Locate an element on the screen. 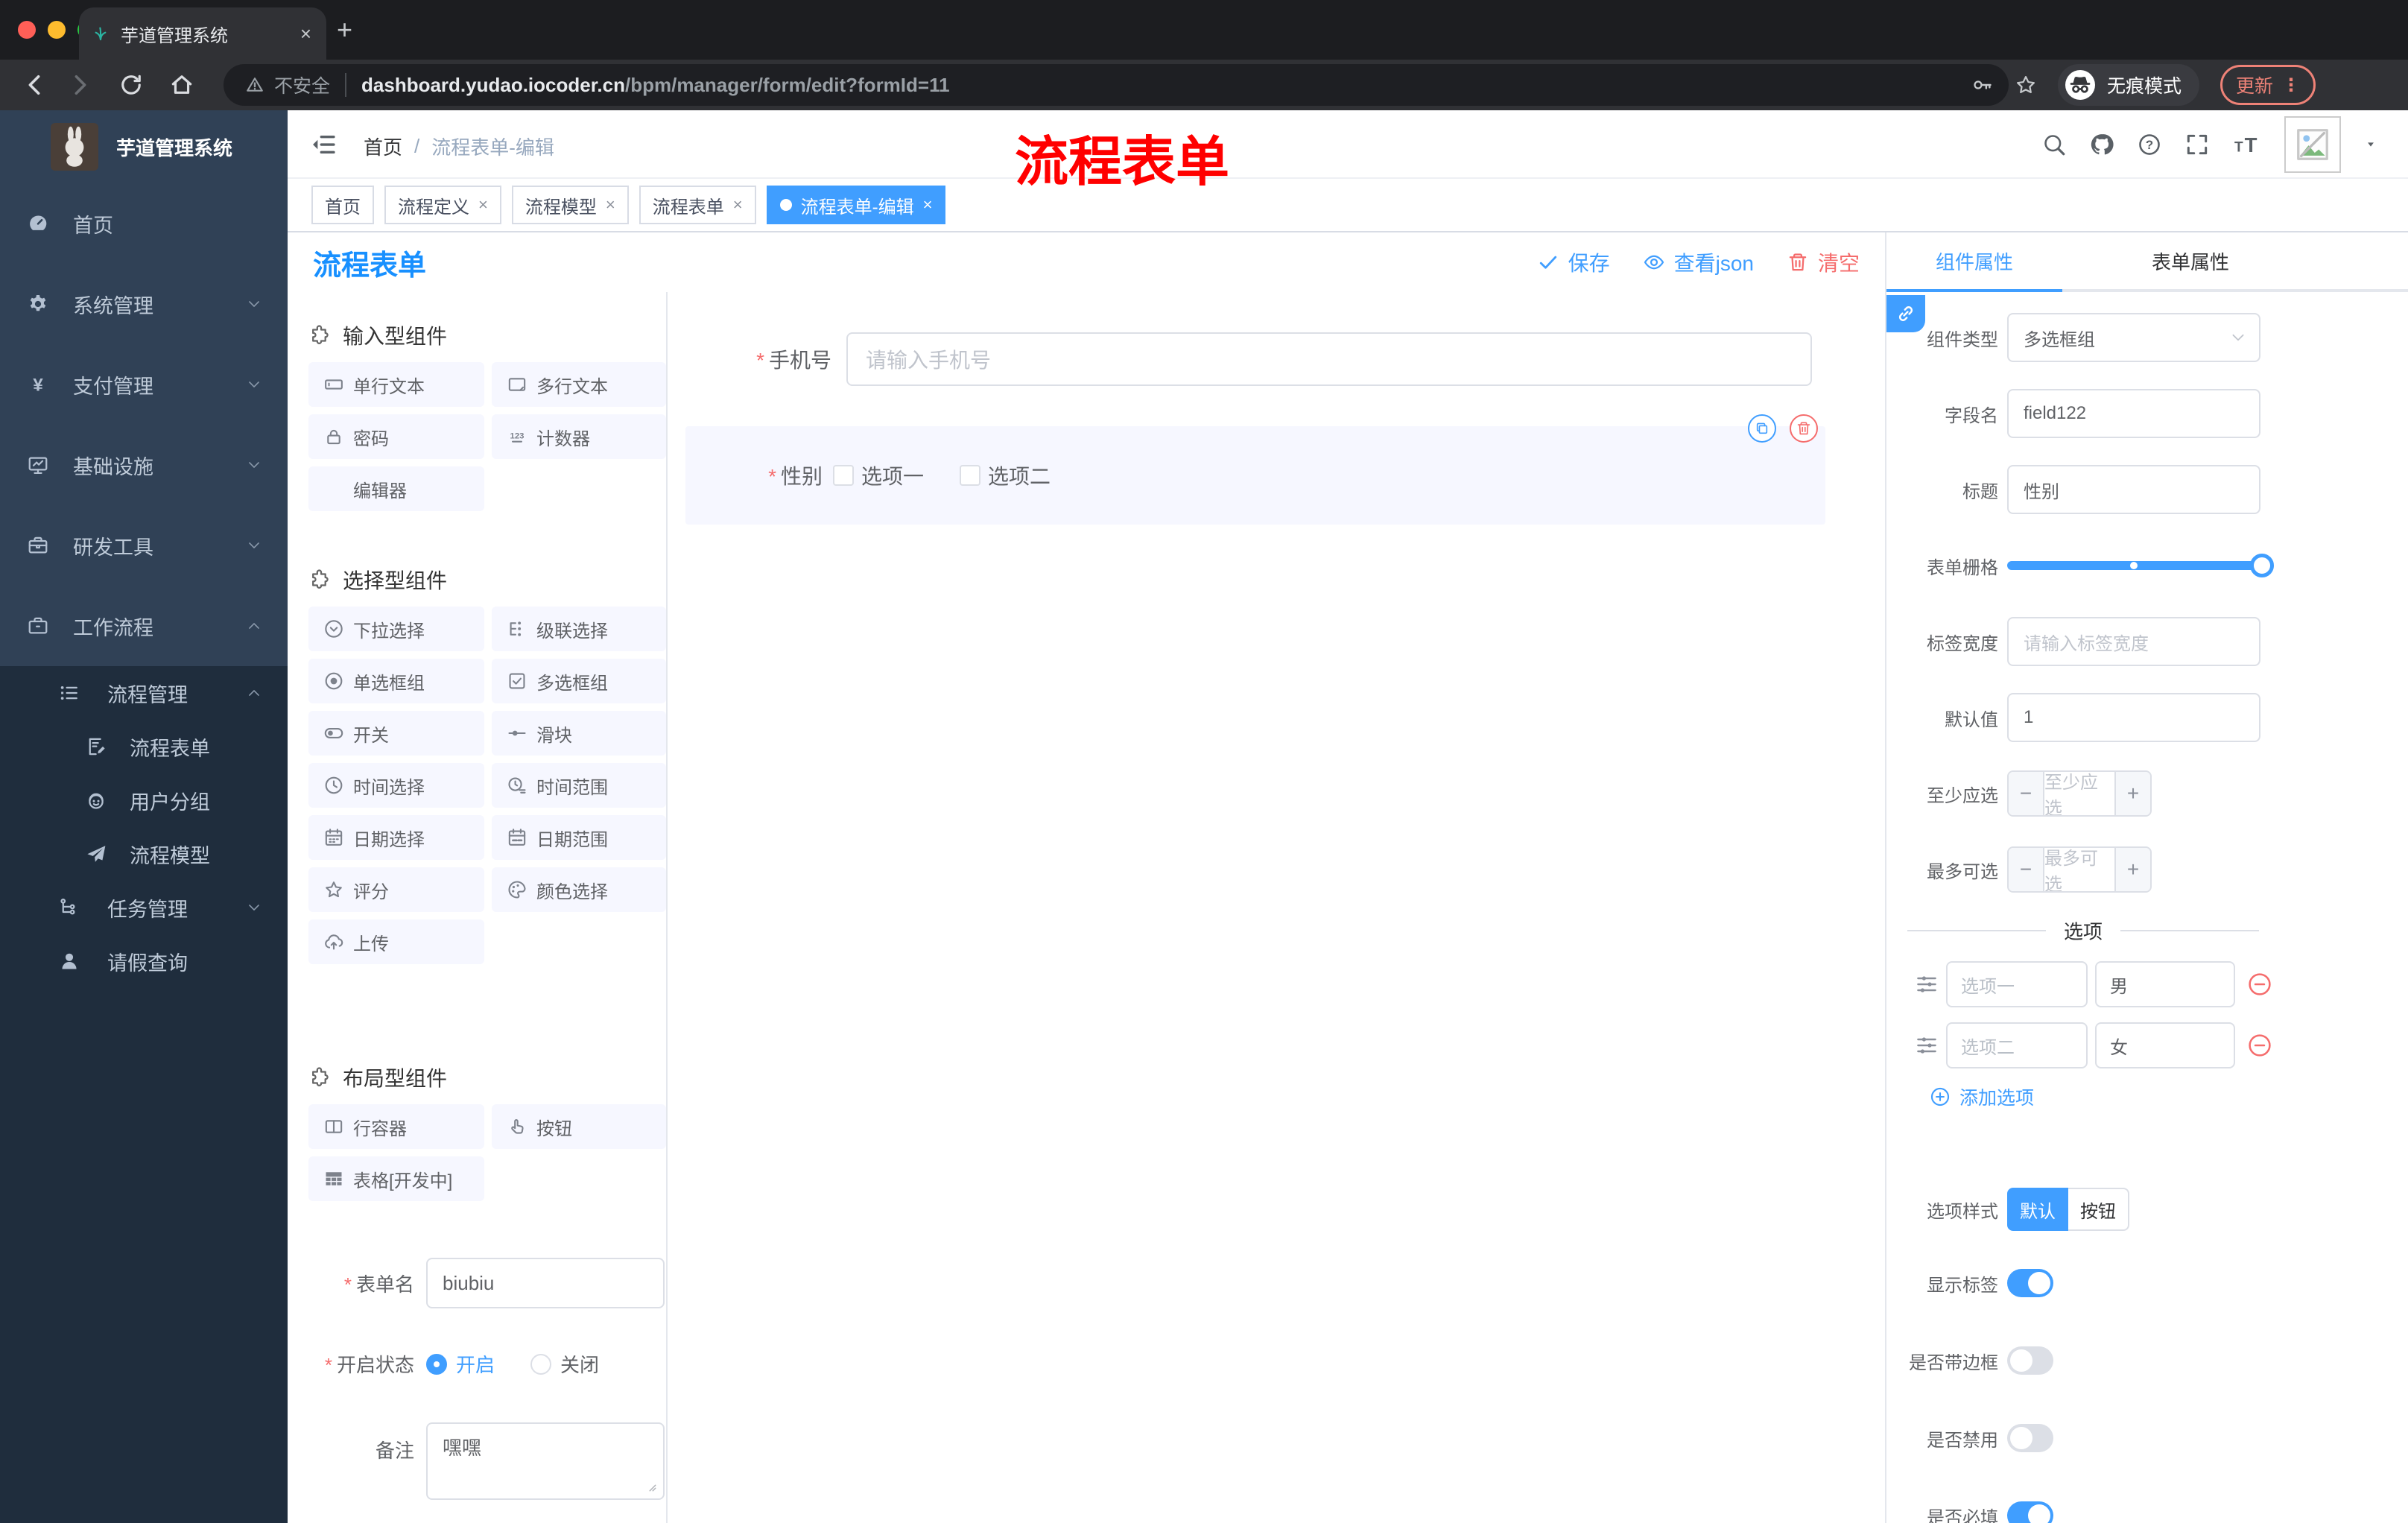 The image size is (2408, 1523). label-width-input: 请输入标签宽度 is located at coordinates (2133, 642).